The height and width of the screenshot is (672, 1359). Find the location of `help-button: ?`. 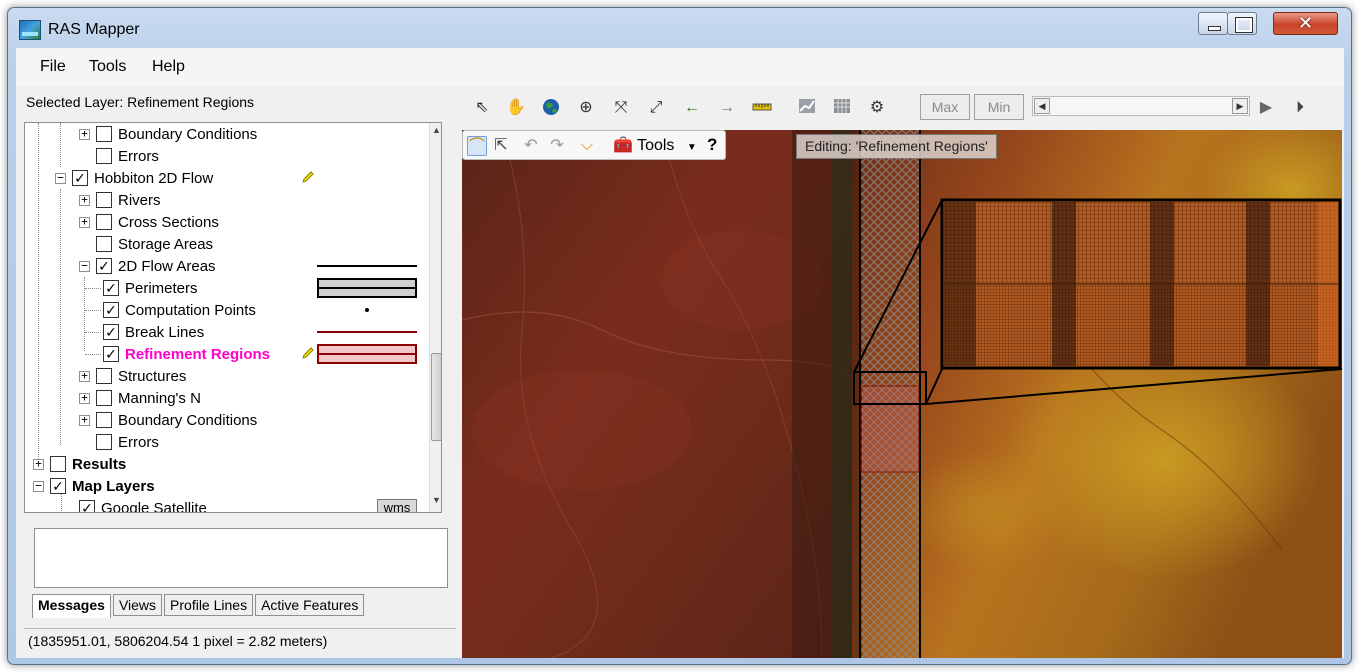

help-button: ? is located at coordinates (712, 145).